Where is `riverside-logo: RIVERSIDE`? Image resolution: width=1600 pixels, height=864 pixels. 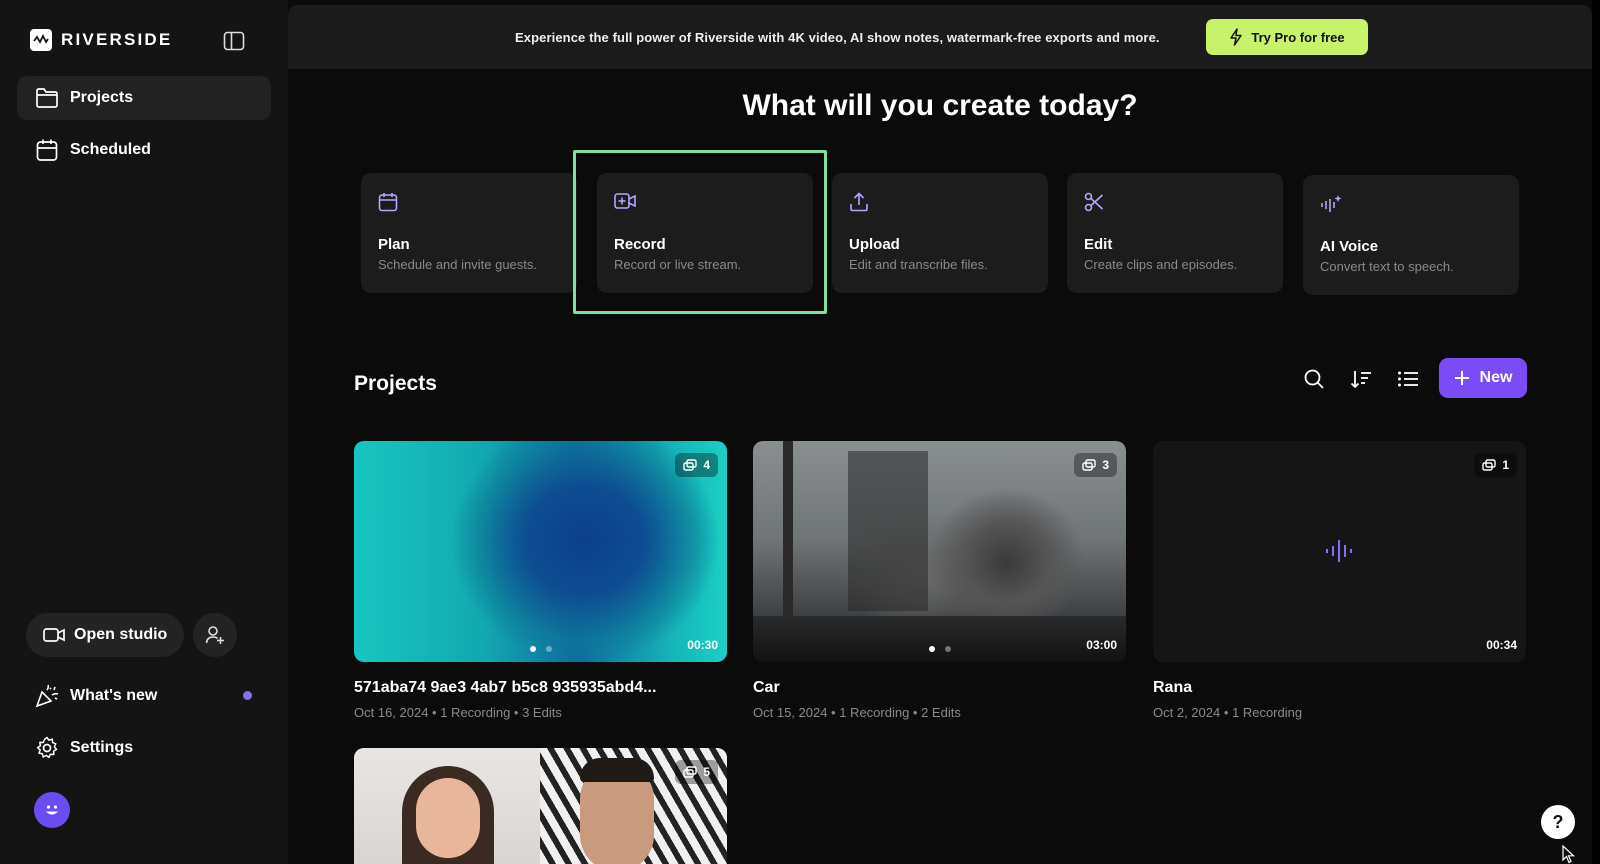 riverside-logo: RIVERSIDE is located at coordinates (101, 40).